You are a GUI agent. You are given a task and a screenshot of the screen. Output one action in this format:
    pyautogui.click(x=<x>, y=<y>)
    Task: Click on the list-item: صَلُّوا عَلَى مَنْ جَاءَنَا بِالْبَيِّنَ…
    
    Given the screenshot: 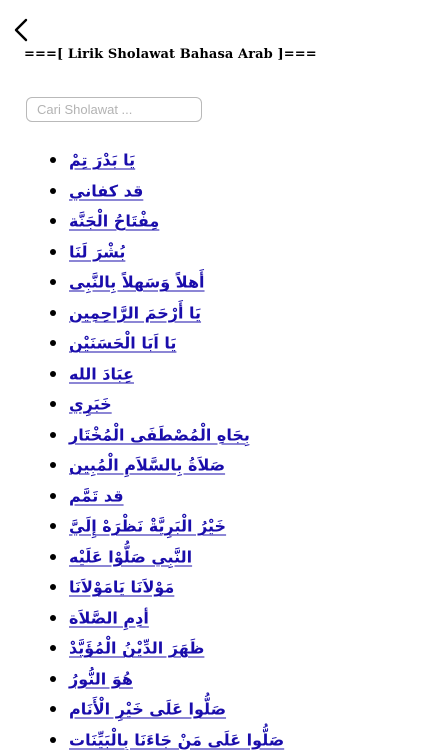 What is the action you would take?
    pyautogui.click(x=211, y=737)
    